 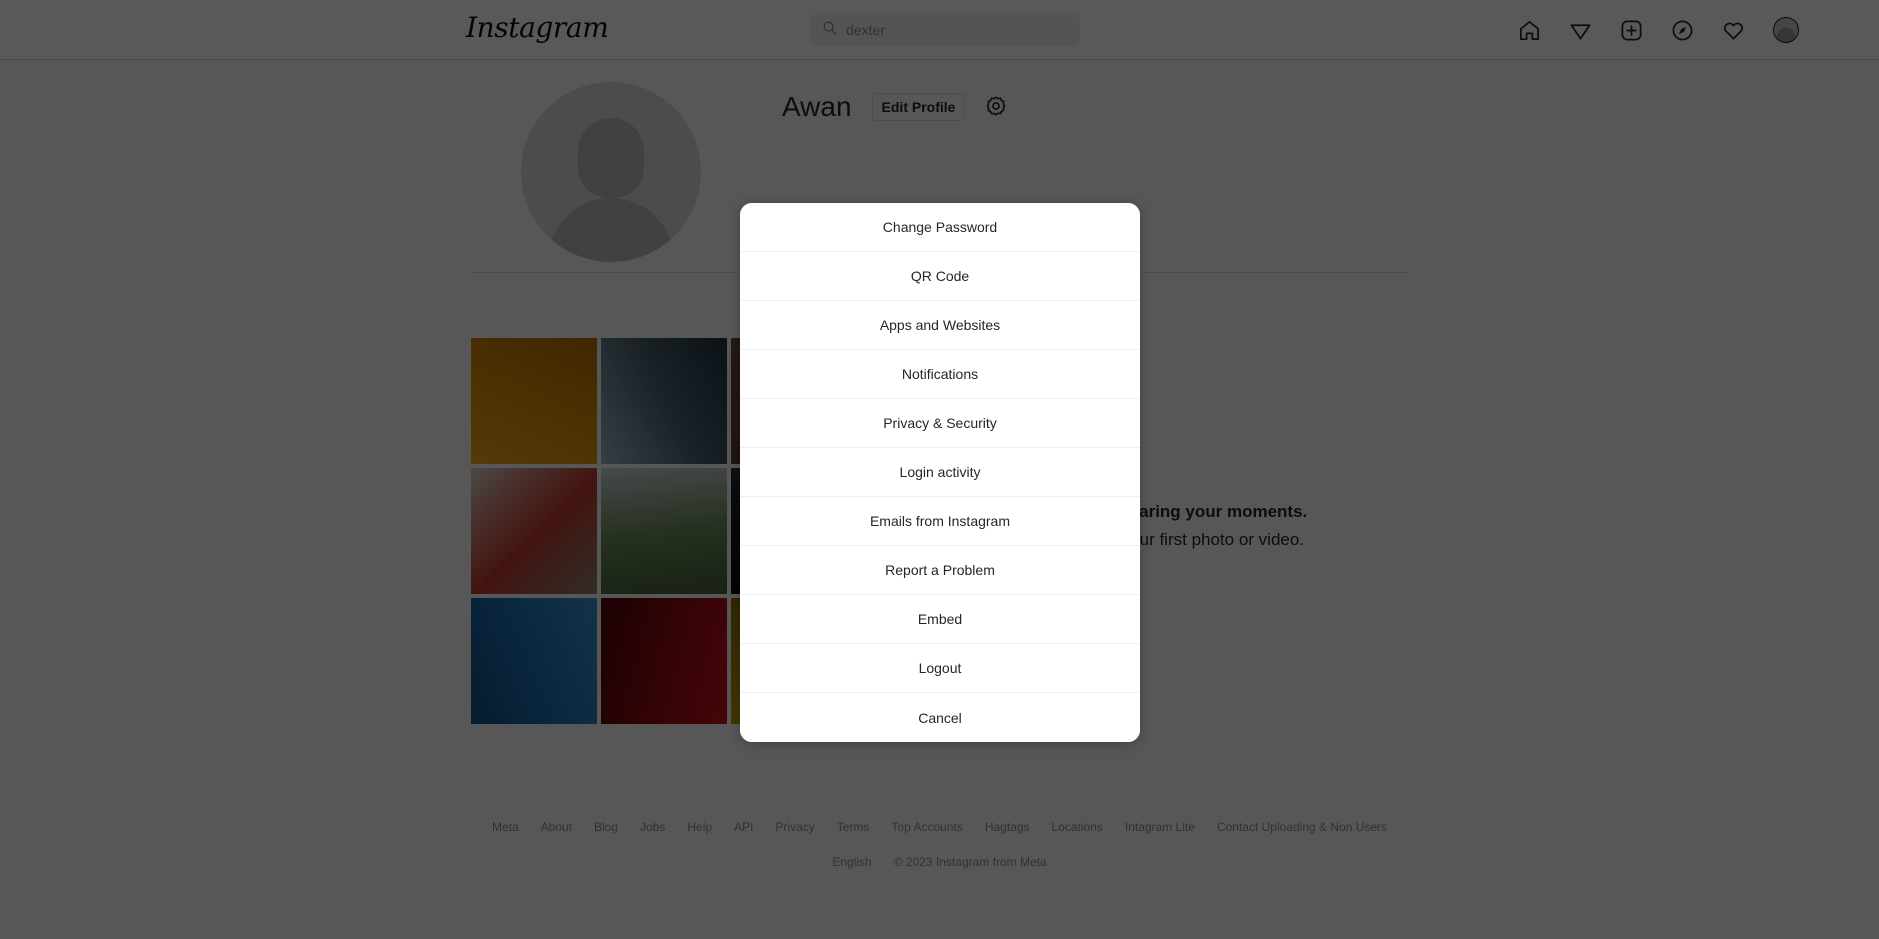 I want to click on dialog-item-login-activity: Login activity, so click(x=940, y=472).